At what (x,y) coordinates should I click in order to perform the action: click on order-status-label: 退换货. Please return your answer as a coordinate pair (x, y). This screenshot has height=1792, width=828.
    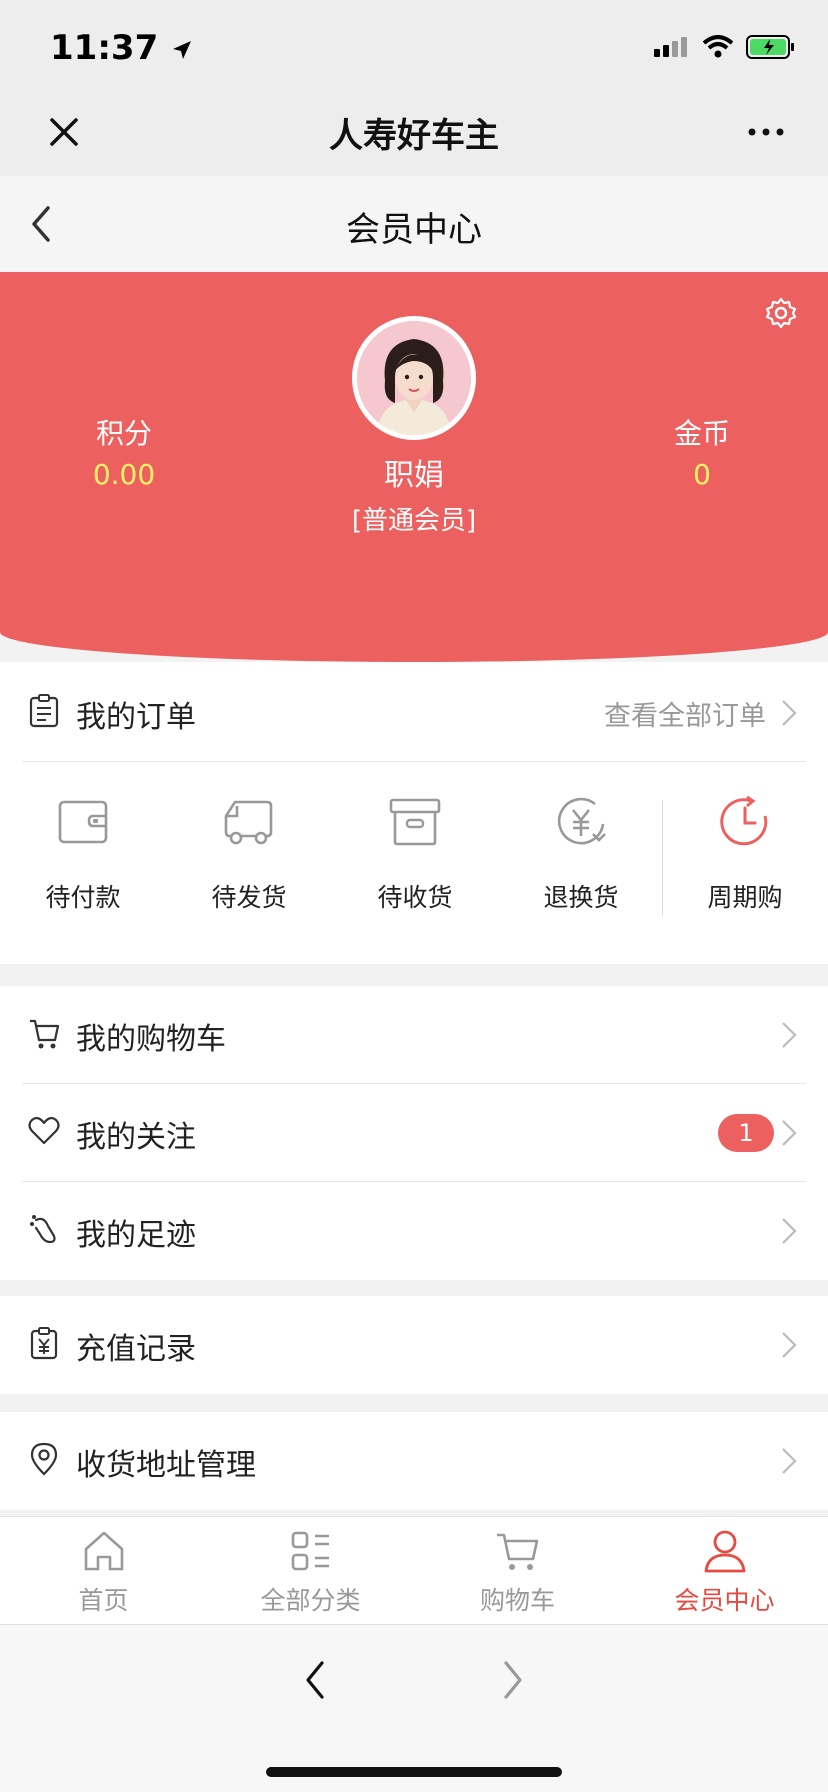
    Looking at the image, I should click on (581, 897).